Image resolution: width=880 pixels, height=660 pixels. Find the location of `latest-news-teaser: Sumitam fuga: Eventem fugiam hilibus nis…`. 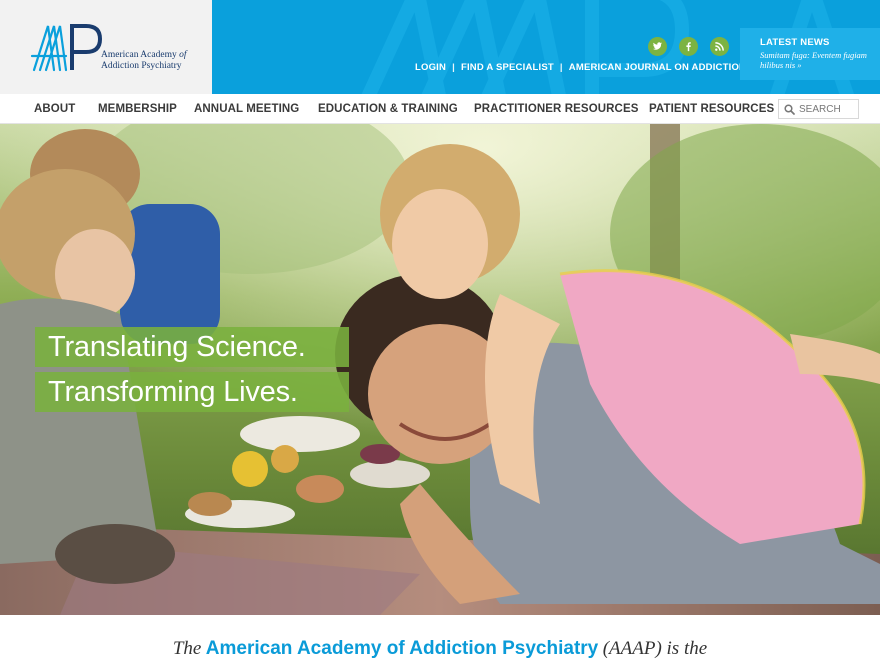

latest-news-teaser: Sumitam fuga: Eventem fugiam hilibus nis… is located at coordinates (815, 60).